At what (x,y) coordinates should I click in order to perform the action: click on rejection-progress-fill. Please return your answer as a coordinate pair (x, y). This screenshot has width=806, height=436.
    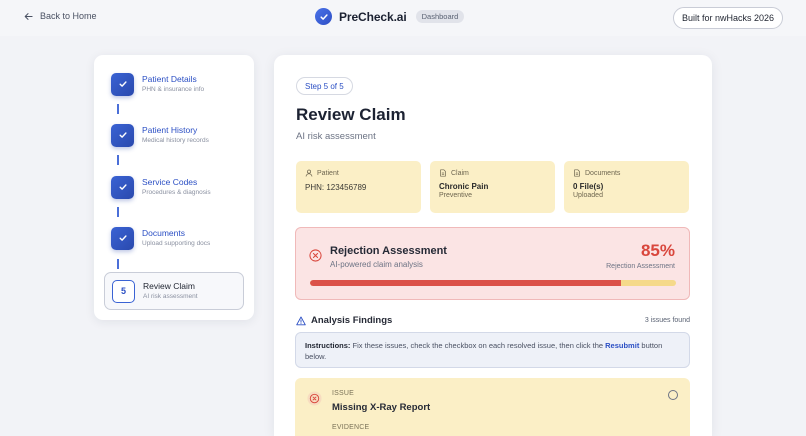
    Looking at the image, I should click on (466, 283).